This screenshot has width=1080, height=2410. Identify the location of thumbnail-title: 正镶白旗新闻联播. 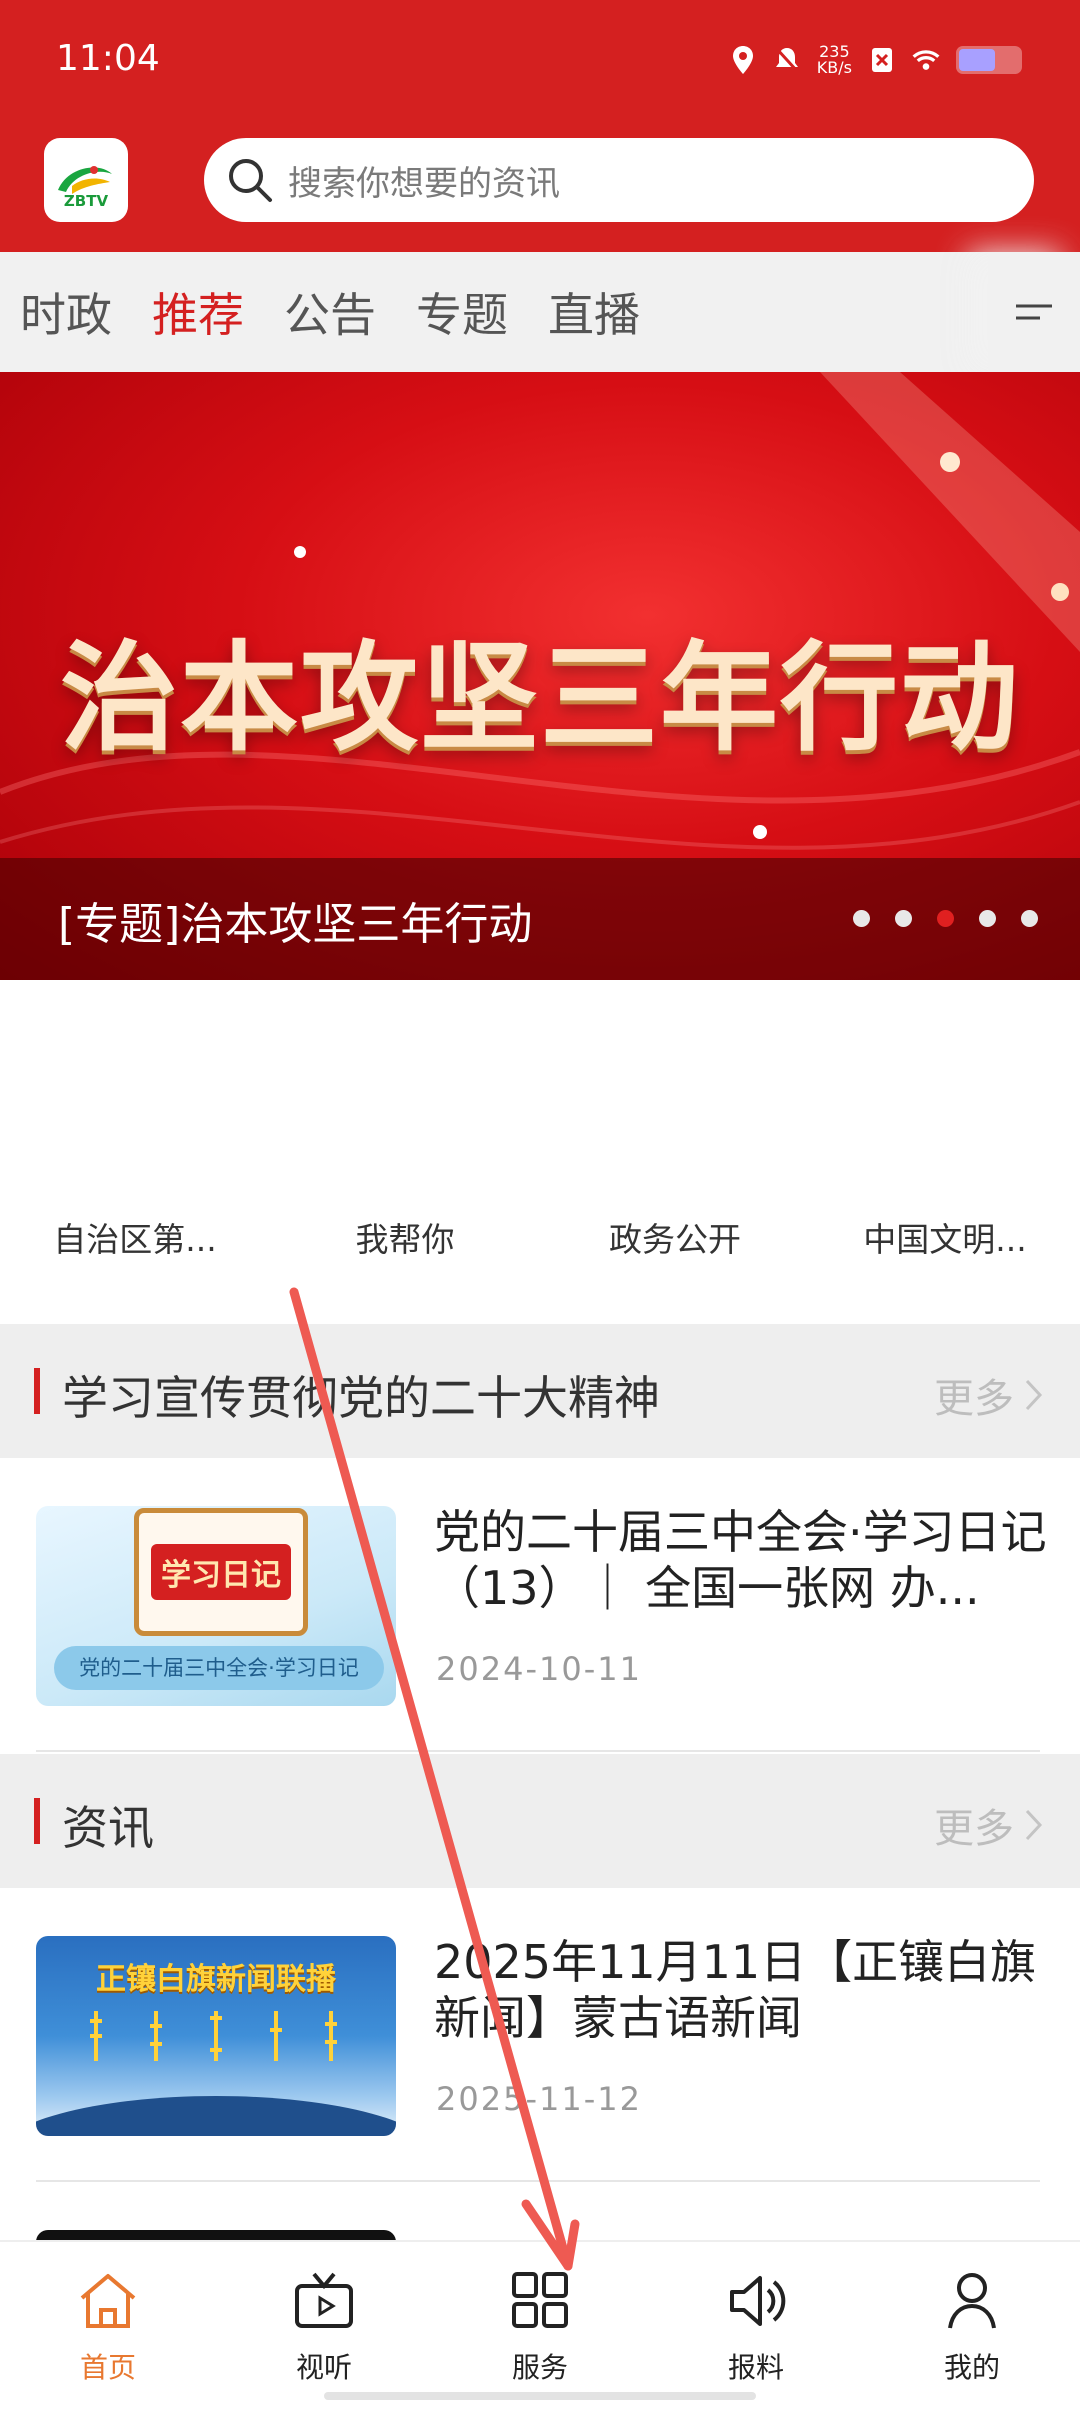
(216, 1979).